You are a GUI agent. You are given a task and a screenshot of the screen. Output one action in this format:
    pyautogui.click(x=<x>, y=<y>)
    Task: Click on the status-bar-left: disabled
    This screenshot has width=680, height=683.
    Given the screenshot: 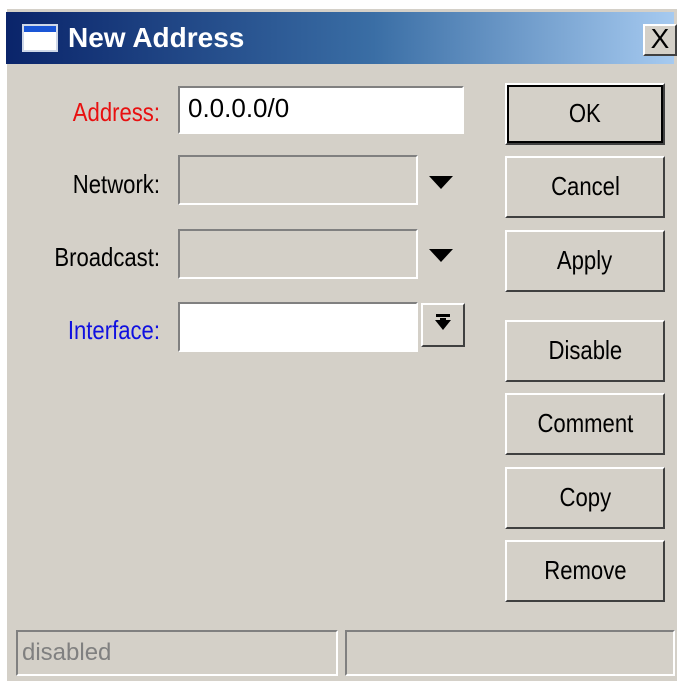 What is the action you would take?
    pyautogui.click(x=177, y=653)
    